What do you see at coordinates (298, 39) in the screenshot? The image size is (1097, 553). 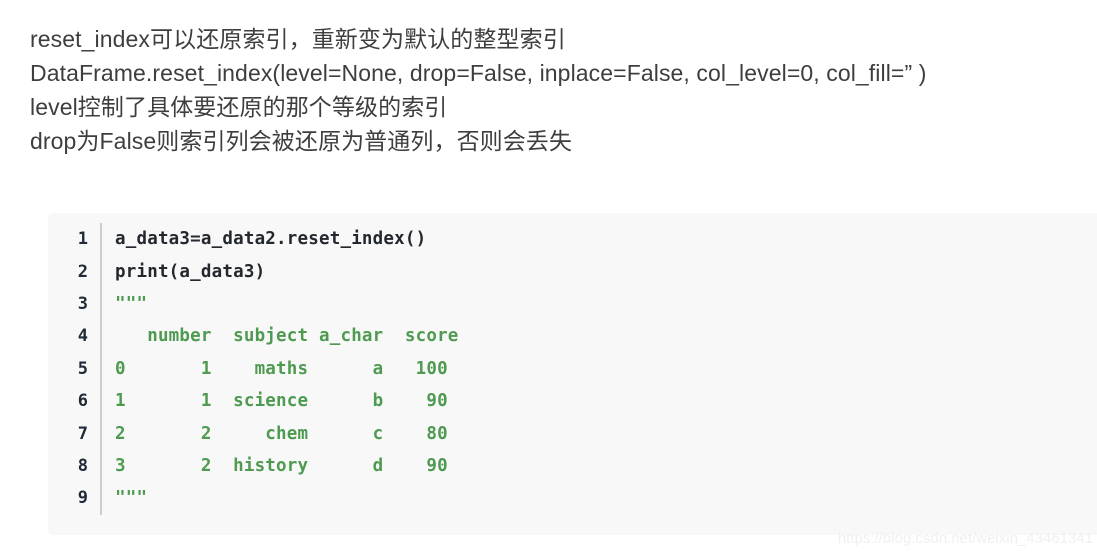 I see `prose-line-1: reset_index可以还原索引，重新变为默认的整型索引` at bounding box center [298, 39].